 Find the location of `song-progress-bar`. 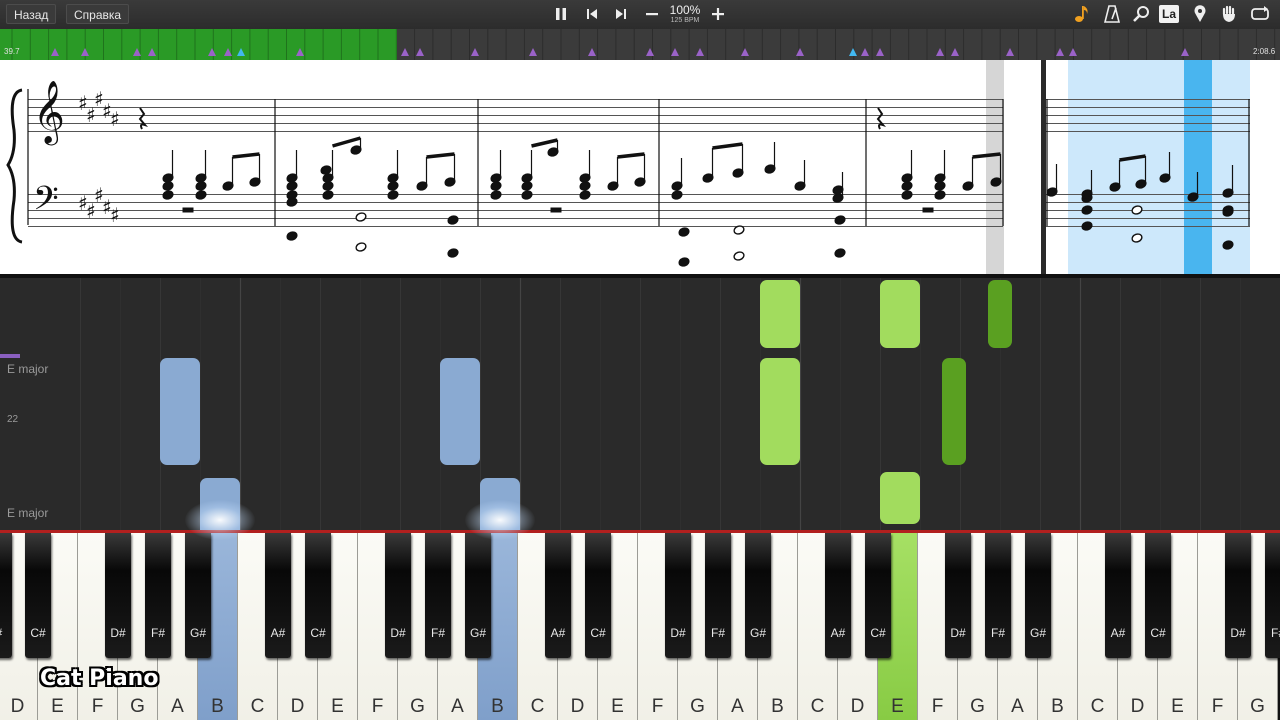

song-progress-bar is located at coordinates (640, 44).